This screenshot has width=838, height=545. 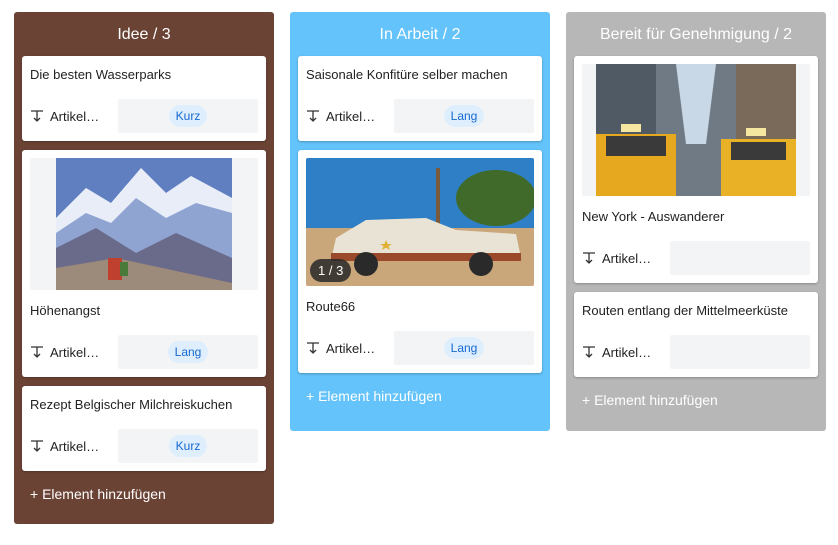 I want to click on card-route66: 1 / 3 Route66 Artikelg… Lang, so click(x=420, y=261).